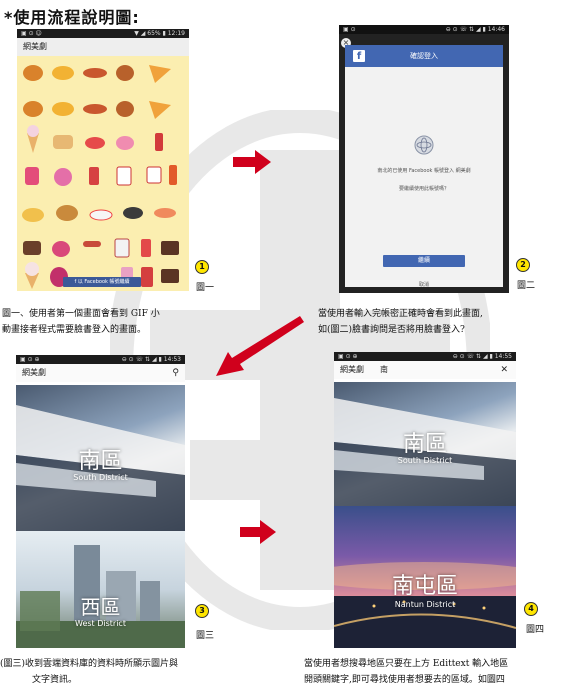  Describe the element at coordinates (425, 604) in the screenshot. I see `district-subtitle: Nantun District` at that location.